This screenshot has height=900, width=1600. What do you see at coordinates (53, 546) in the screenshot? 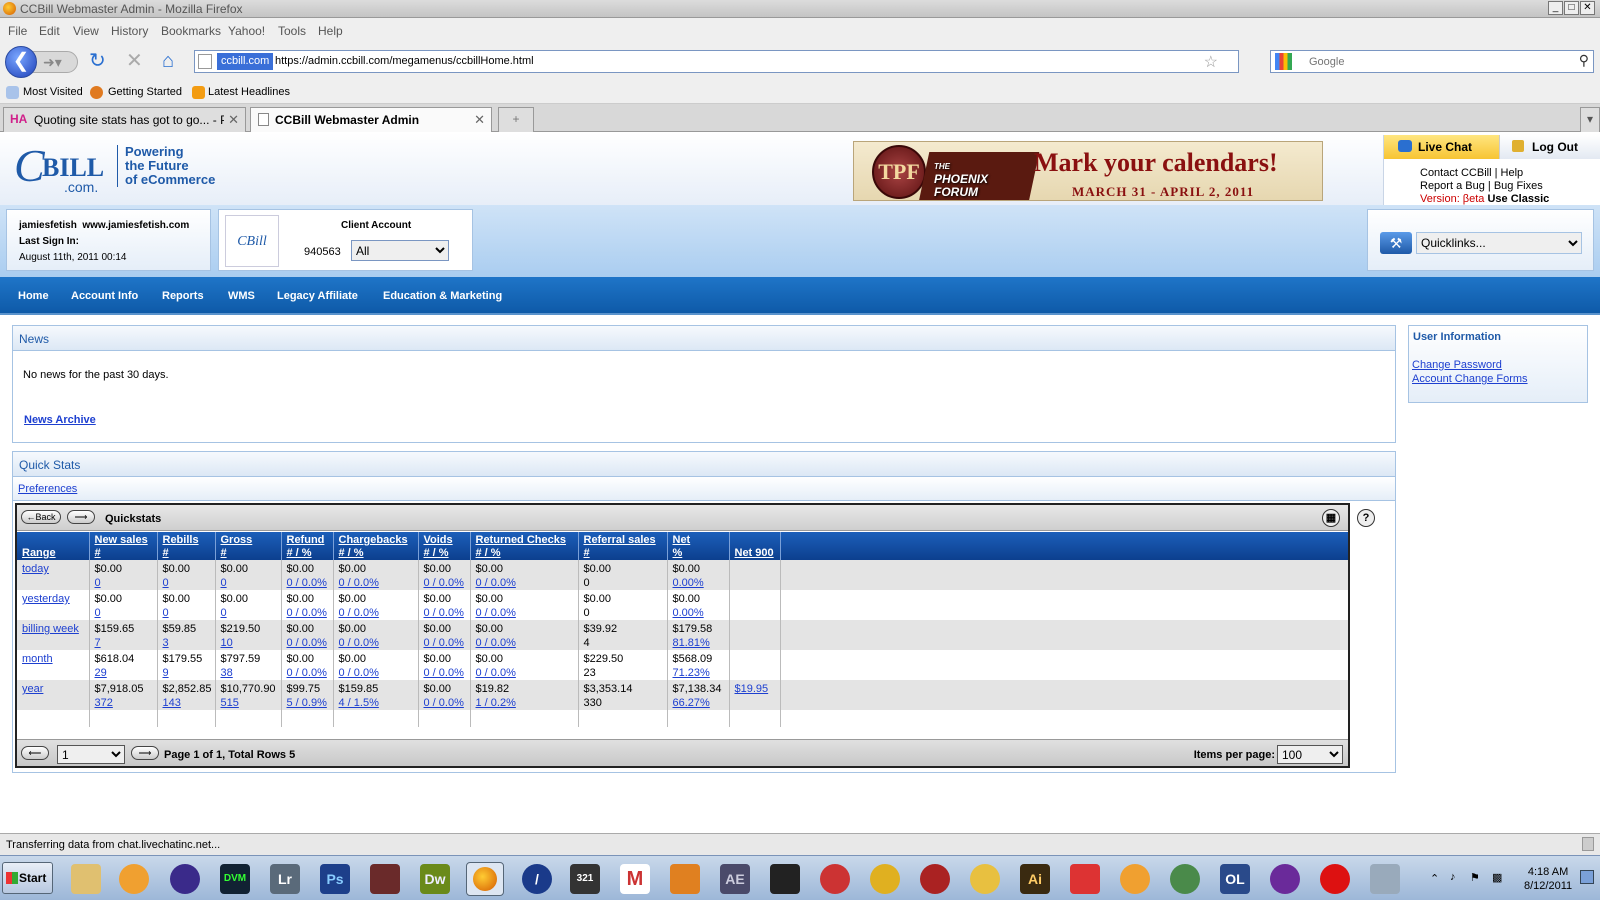
I see `column-header: Range` at bounding box center [53, 546].